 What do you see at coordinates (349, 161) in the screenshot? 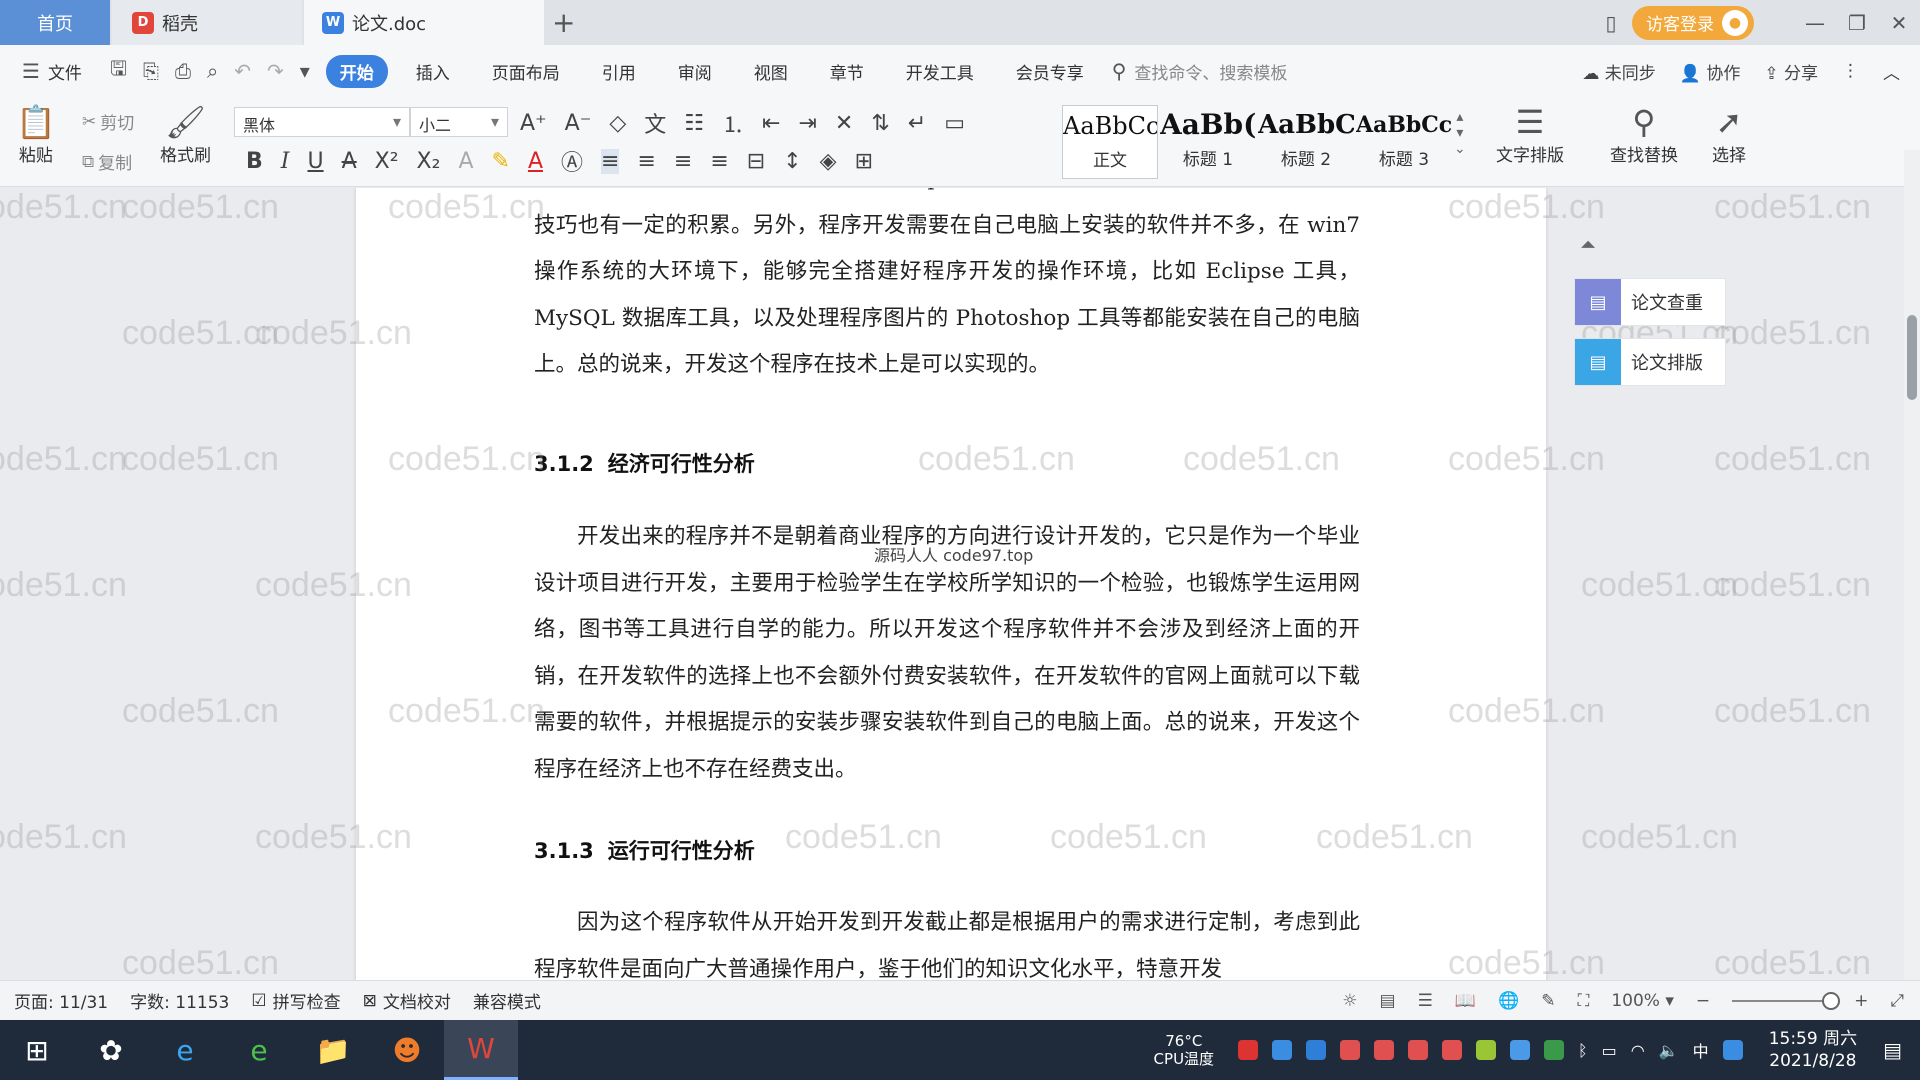
I see `strikethrough-icon: A` at bounding box center [349, 161].